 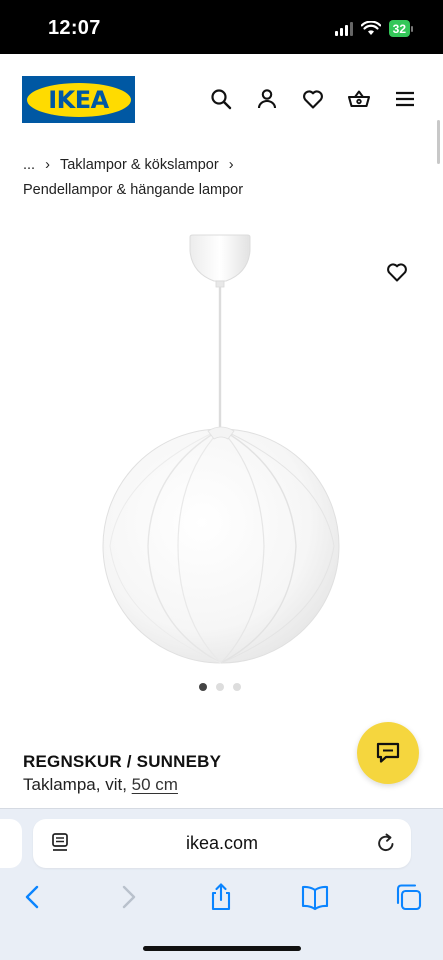 I want to click on breadcrumb-item-ceiling-lamps: Taklampor & kökslampor, so click(x=139, y=165).